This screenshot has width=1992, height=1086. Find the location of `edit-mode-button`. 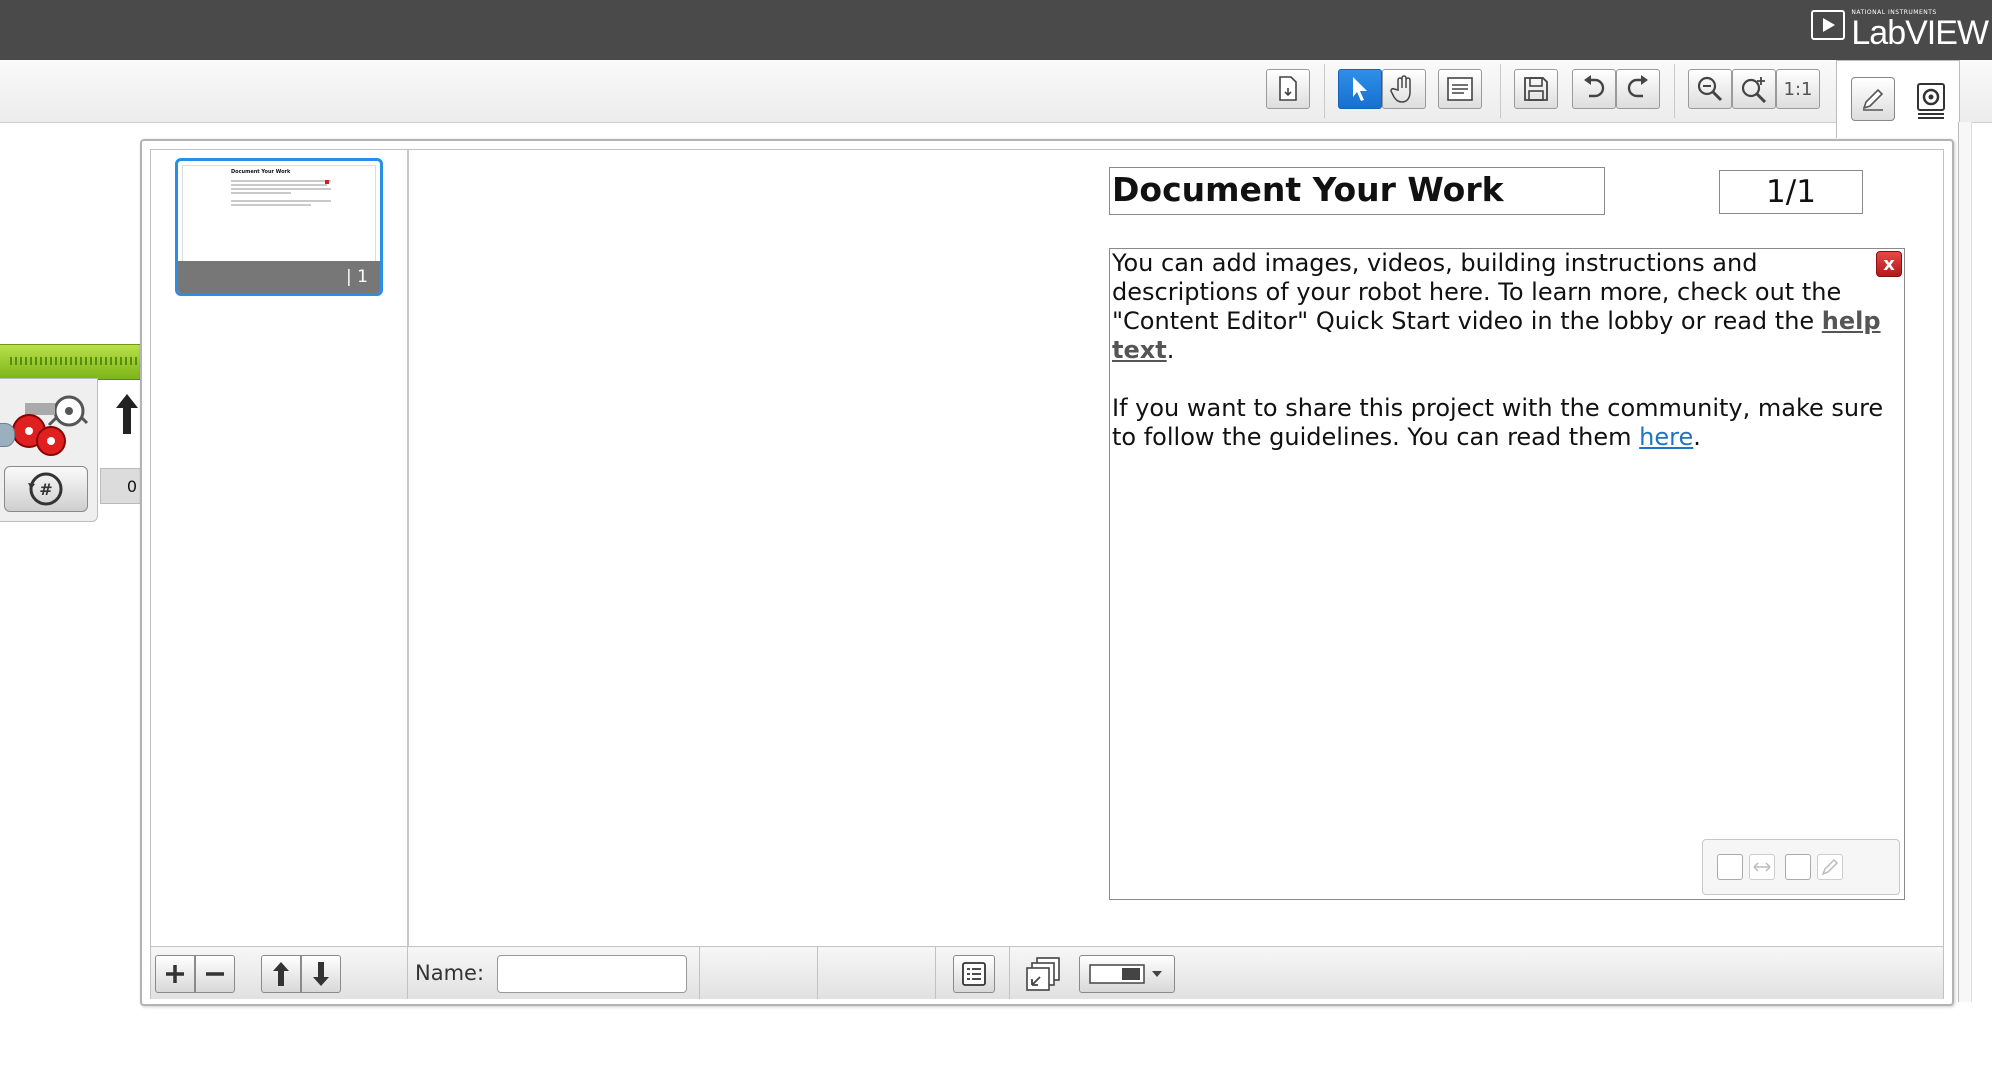

edit-mode-button is located at coordinates (1873, 99).